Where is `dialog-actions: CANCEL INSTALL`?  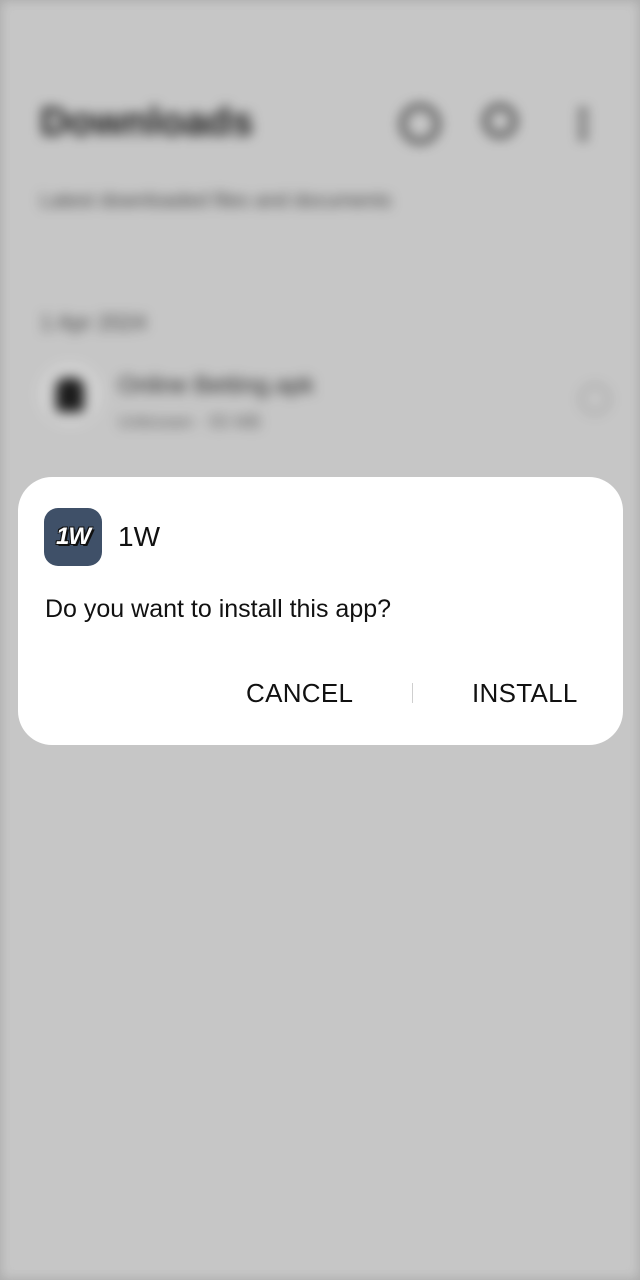 dialog-actions: CANCEL INSTALL is located at coordinates (320, 693).